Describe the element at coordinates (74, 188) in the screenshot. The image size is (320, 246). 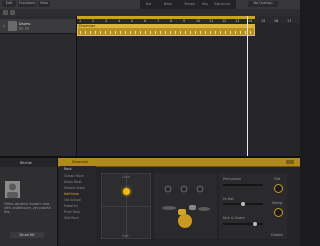
I see `preset-item: Double Stack` at that location.